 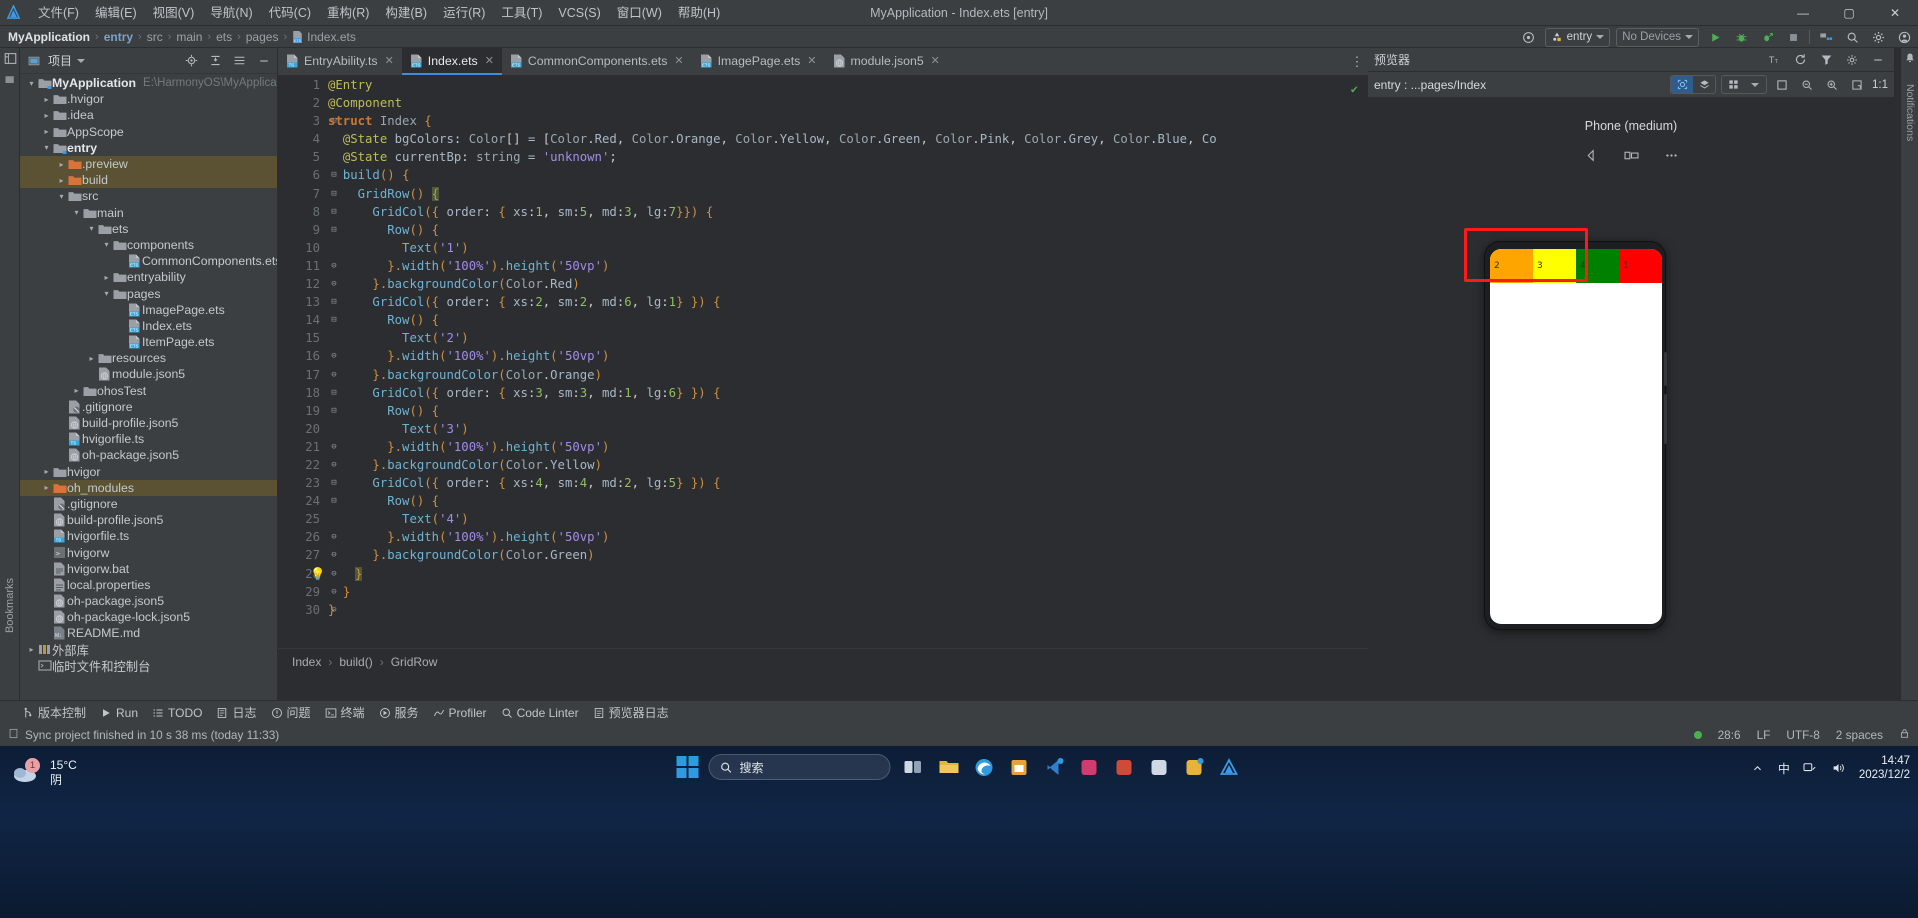 What do you see at coordinates (699, 13) in the screenshot?
I see `menu-item-11: 帮助(H)` at bounding box center [699, 13].